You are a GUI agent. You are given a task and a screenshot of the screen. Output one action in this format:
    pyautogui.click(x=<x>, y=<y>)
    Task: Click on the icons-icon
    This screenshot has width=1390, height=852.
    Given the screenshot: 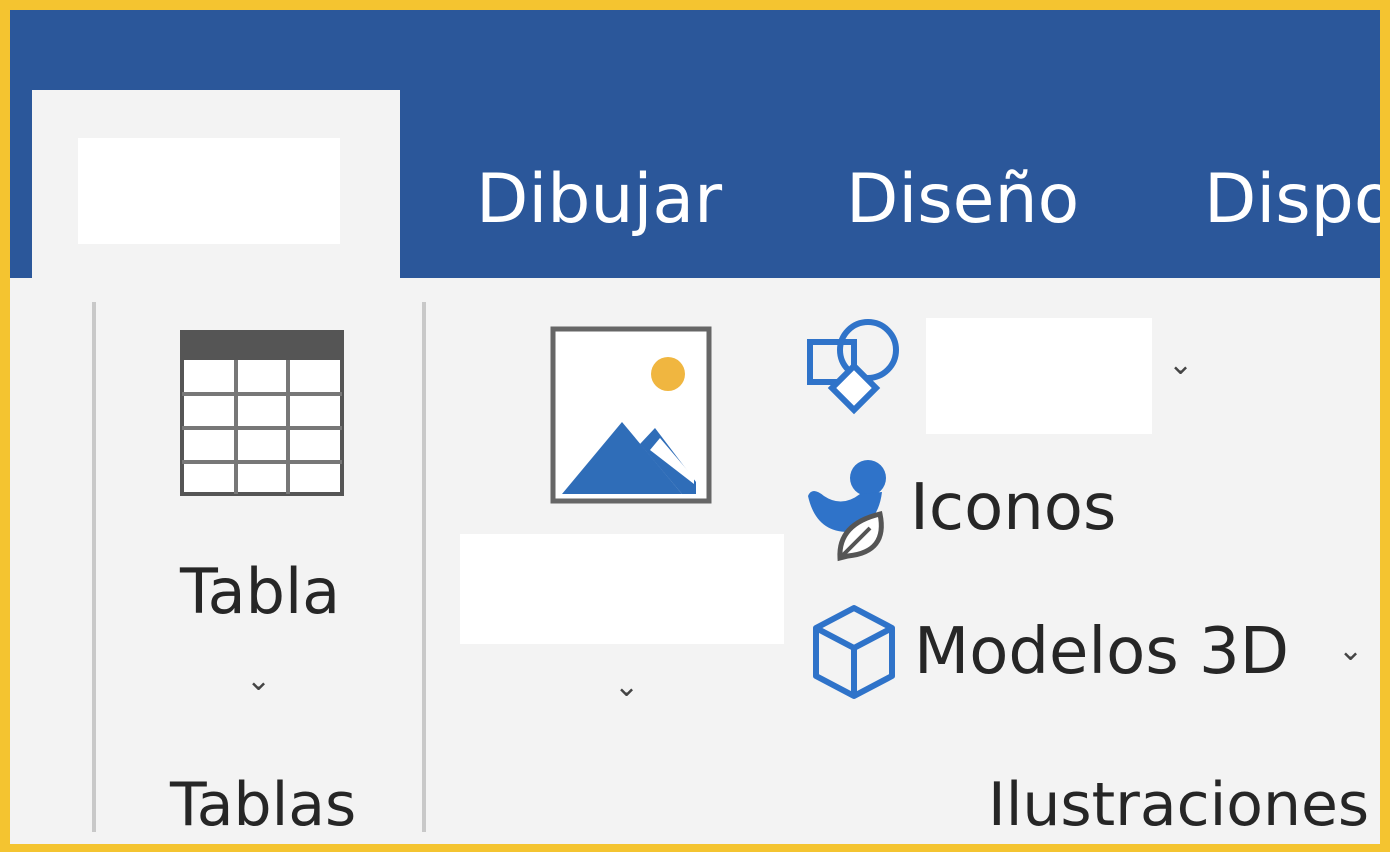 What is the action you would take?
    pyautogui.click(x=847, y=511)
    